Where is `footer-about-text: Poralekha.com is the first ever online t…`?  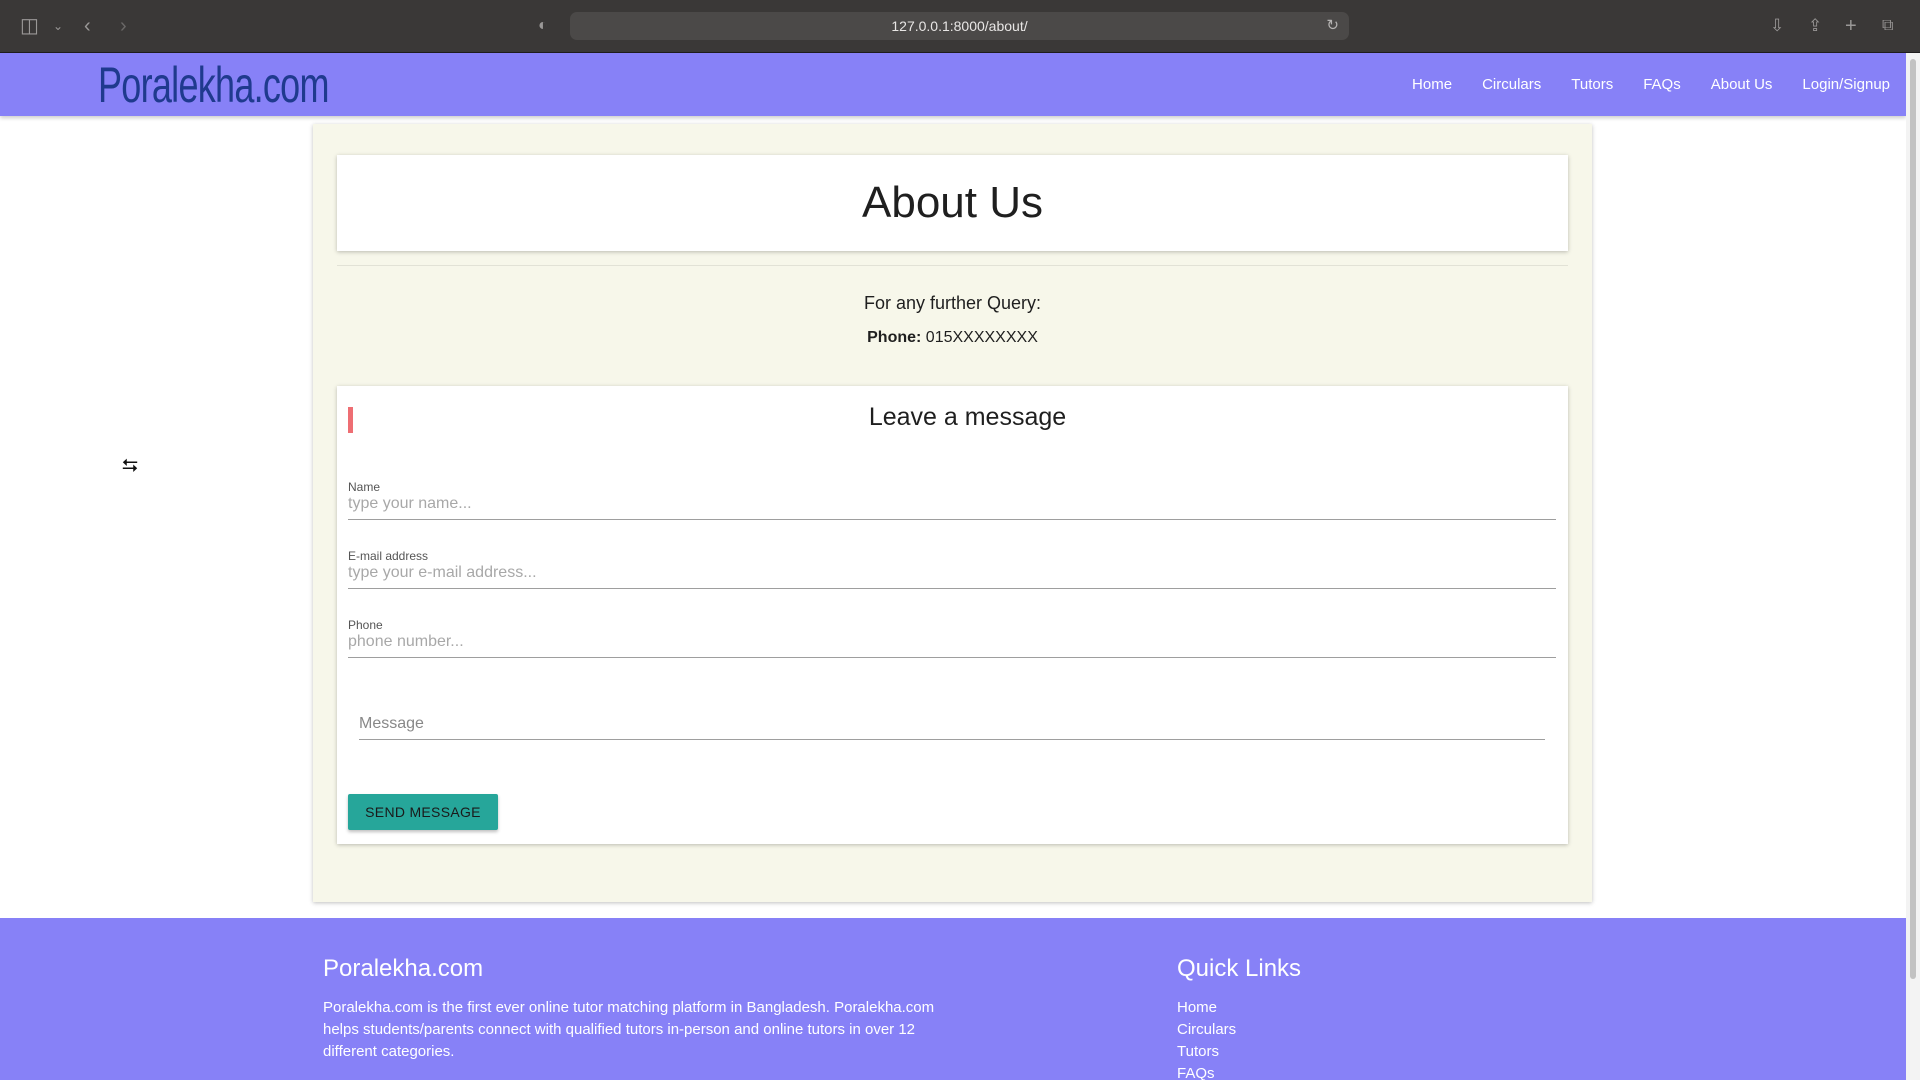
footer-about-text: Poralekha.com is the first ever online t… is located at coordinates (629, 1029).